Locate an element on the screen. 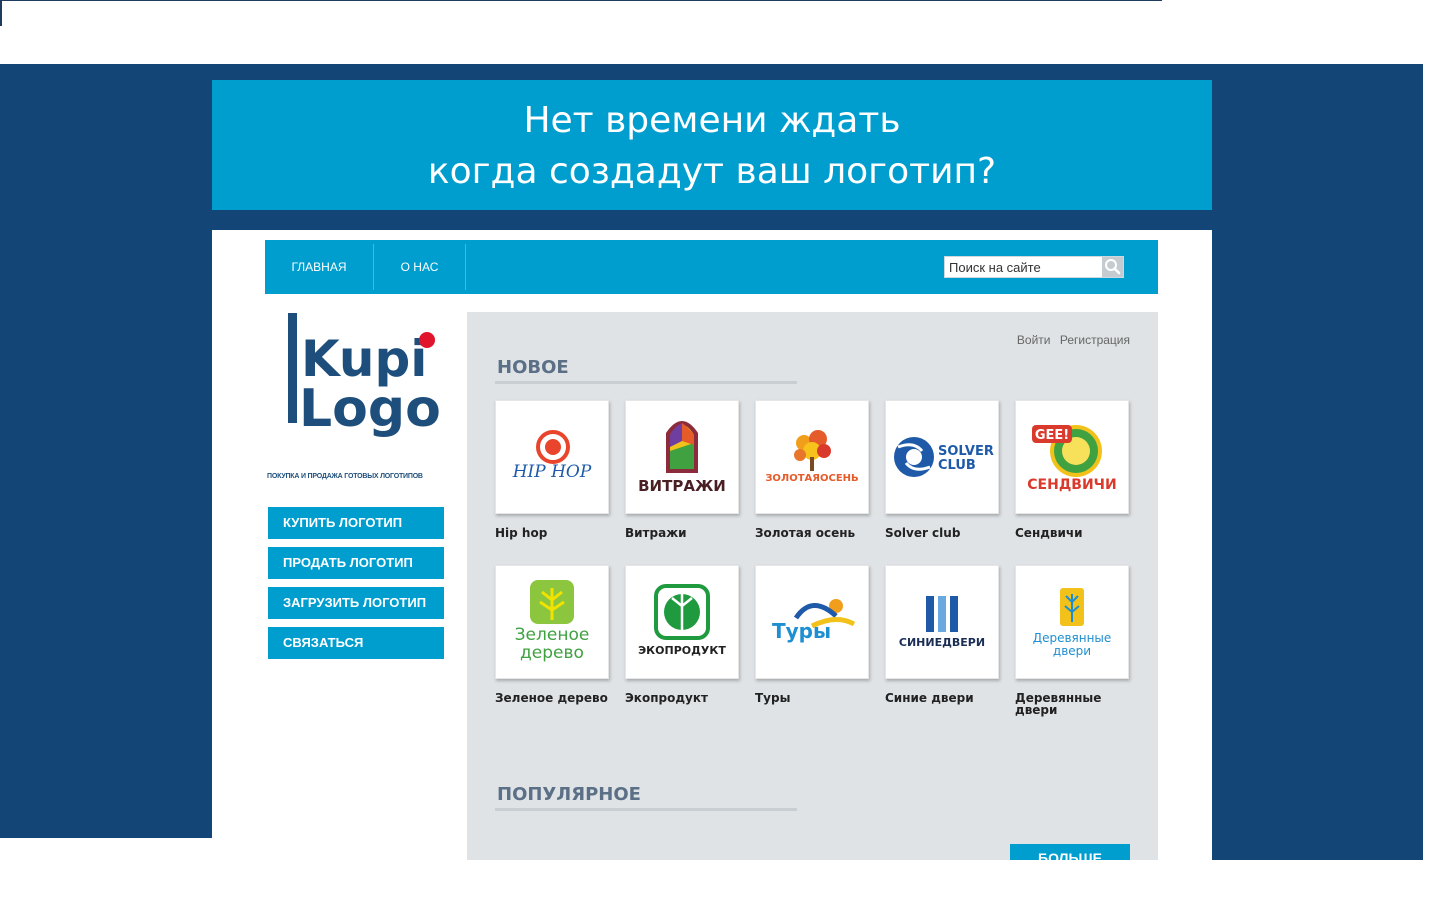 This screenshot has width=1440, height=900. product-card-hip-hop: HIP HOP is located at coordinates (552, 457).